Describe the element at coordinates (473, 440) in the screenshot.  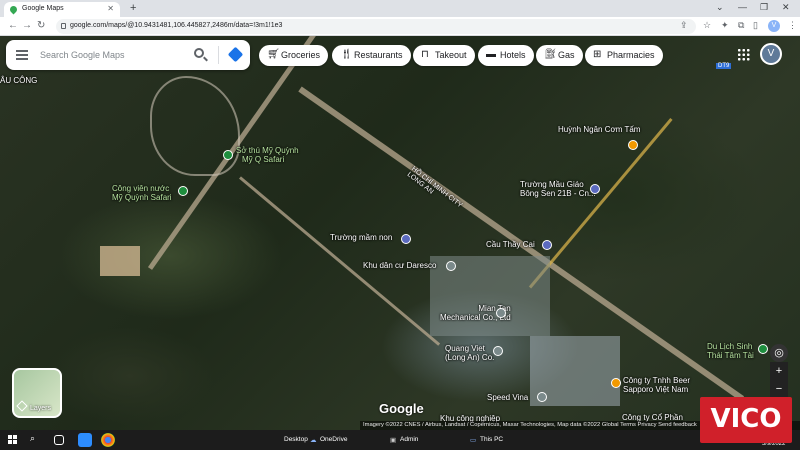
I see `computer-icon: ▭` at that location.